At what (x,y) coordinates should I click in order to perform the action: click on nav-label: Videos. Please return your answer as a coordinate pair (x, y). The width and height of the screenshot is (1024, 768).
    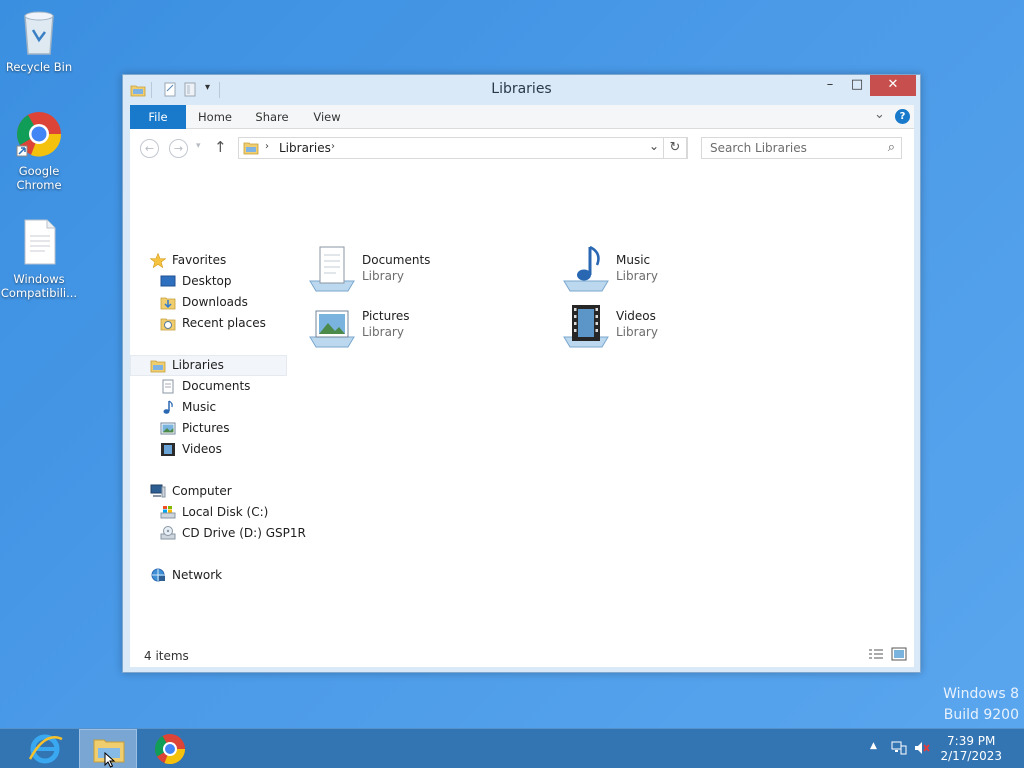
    Looking at the image, I should click on (202, 449).